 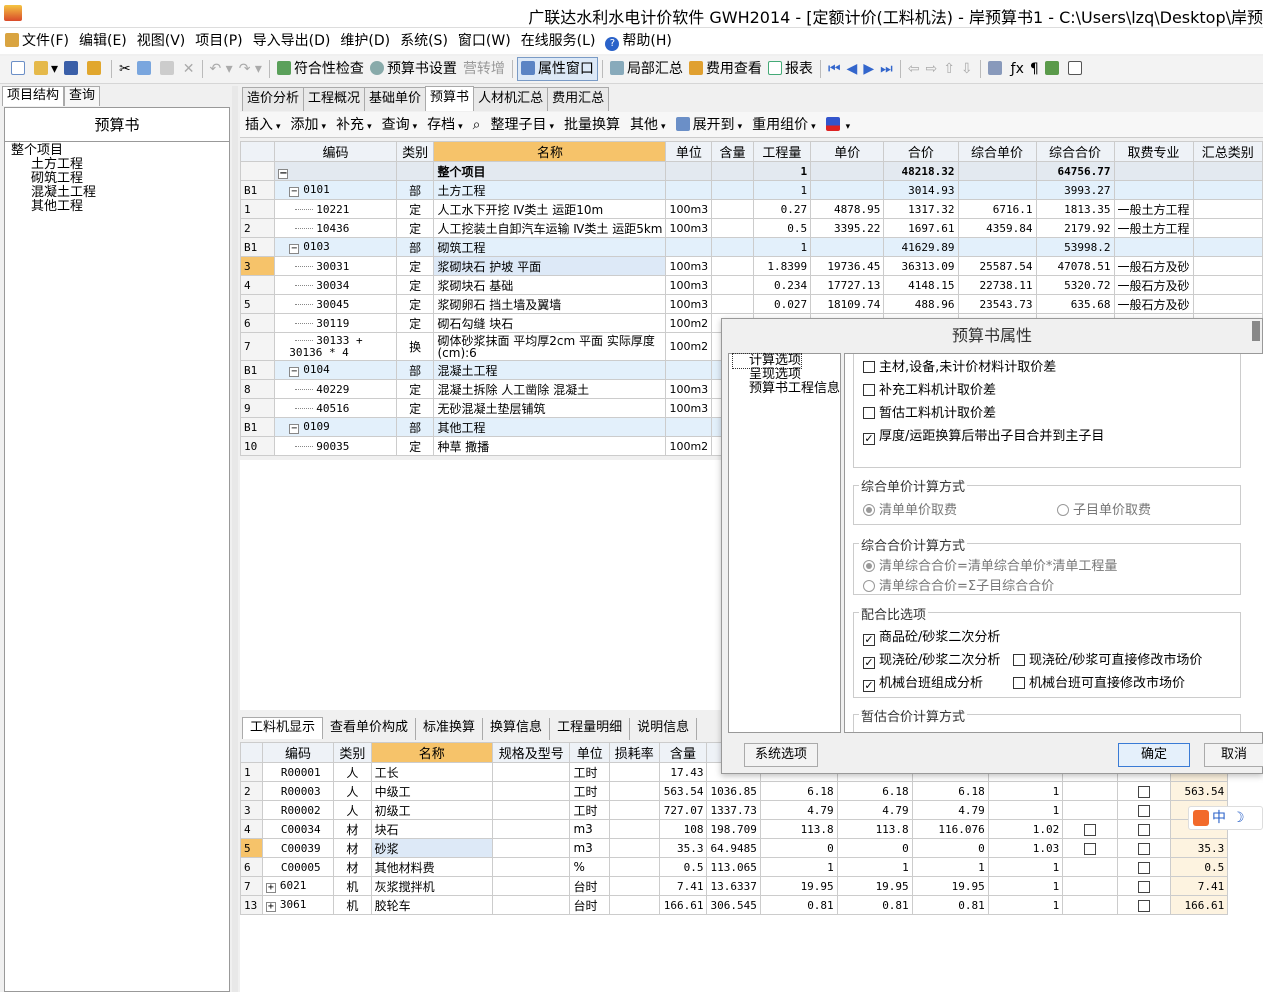 I want to click on checkbox-supplement-diff: 补充工料机计取价差, so click(x=929, y=388).